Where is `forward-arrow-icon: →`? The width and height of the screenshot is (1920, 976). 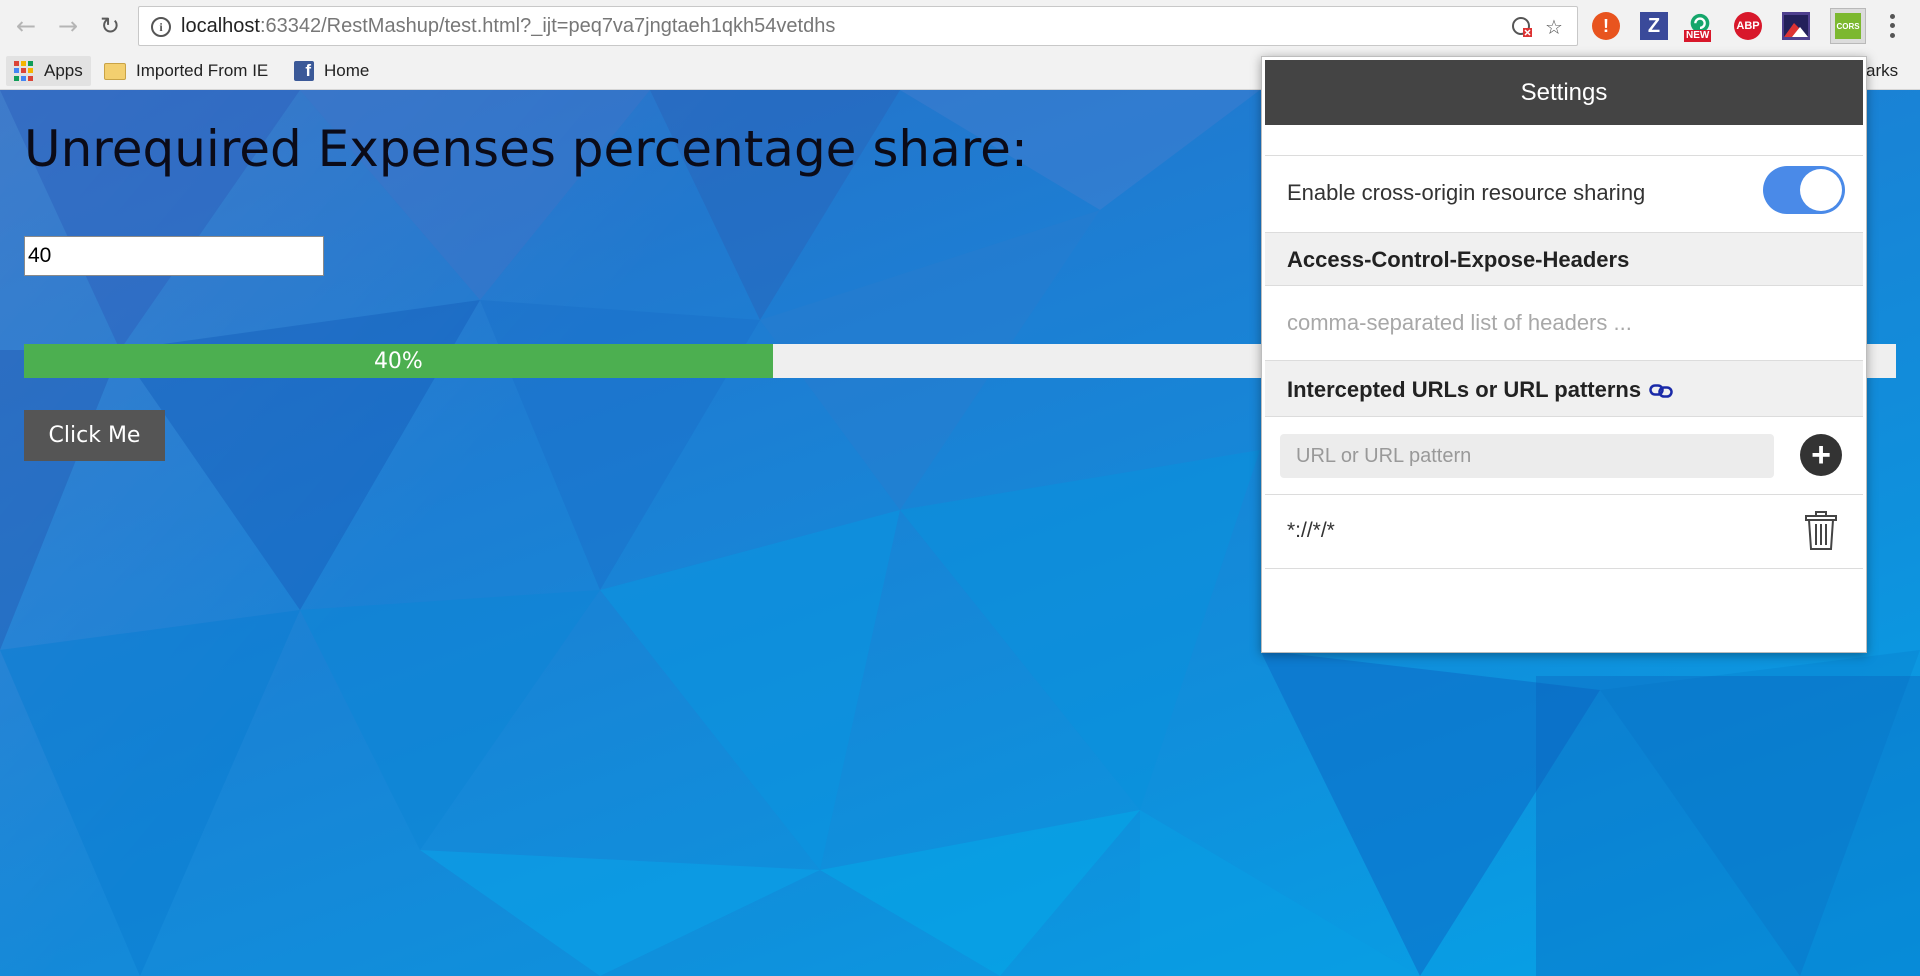
forward-arrow-icon: → is located at coordinates (68, 26).